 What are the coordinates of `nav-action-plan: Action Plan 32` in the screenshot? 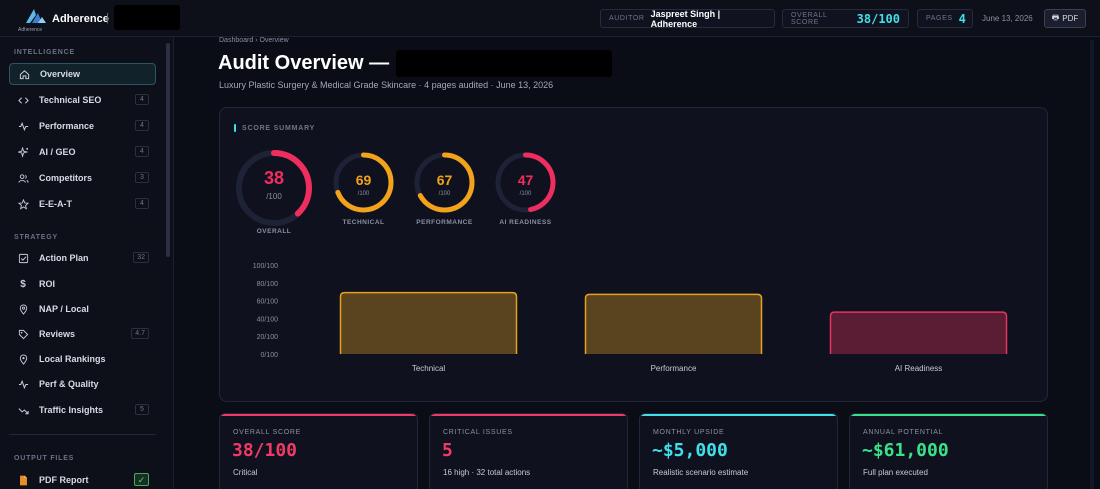 It's located at (82, 258).